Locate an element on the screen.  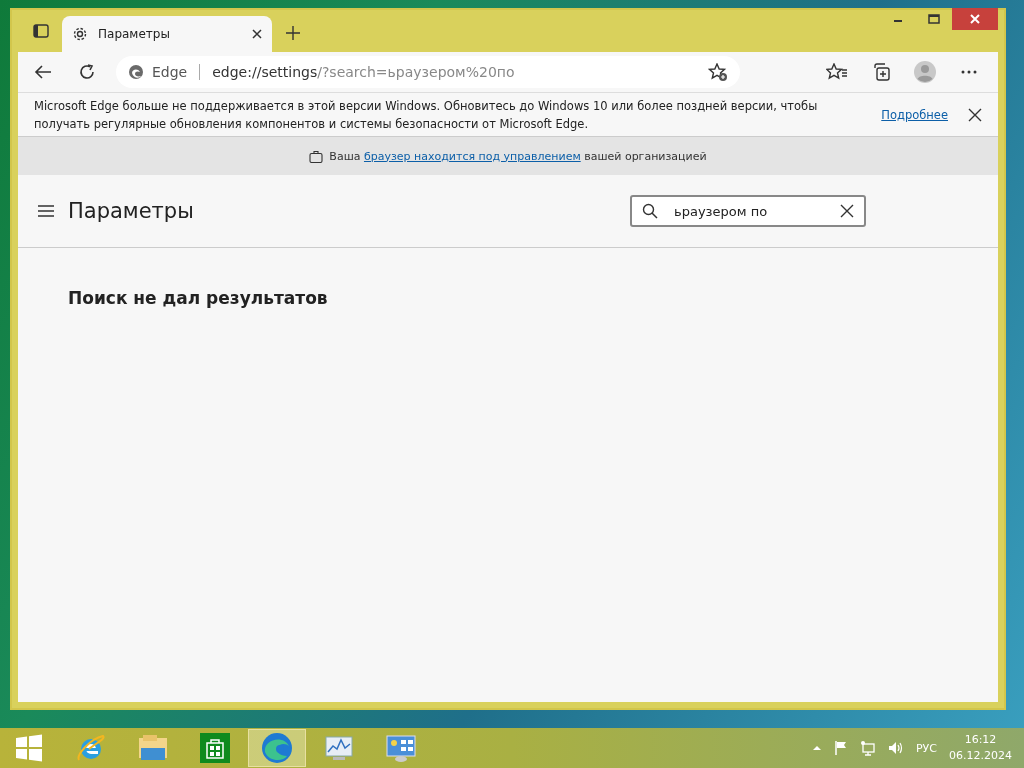
new-tab-icon is located at coordinates (293, 33).